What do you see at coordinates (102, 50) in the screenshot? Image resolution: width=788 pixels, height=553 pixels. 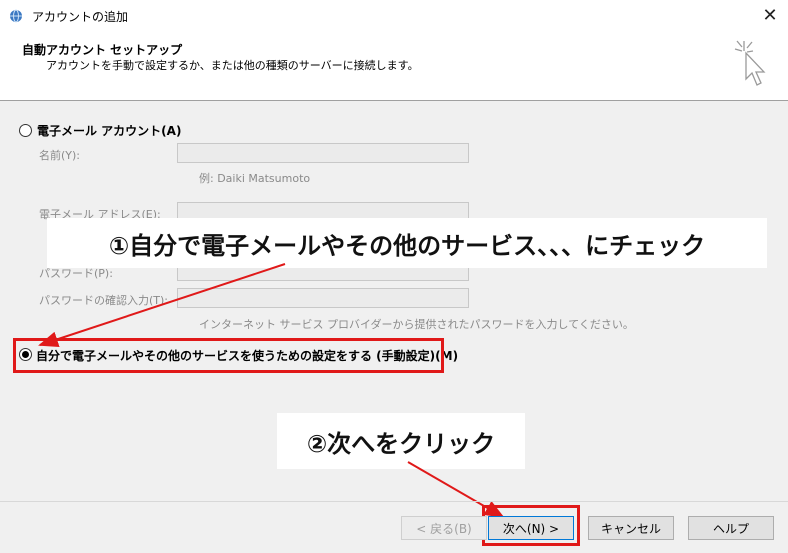 I see `page-title: 自動アカウント セットアップ` at bounding box center [102, 50].